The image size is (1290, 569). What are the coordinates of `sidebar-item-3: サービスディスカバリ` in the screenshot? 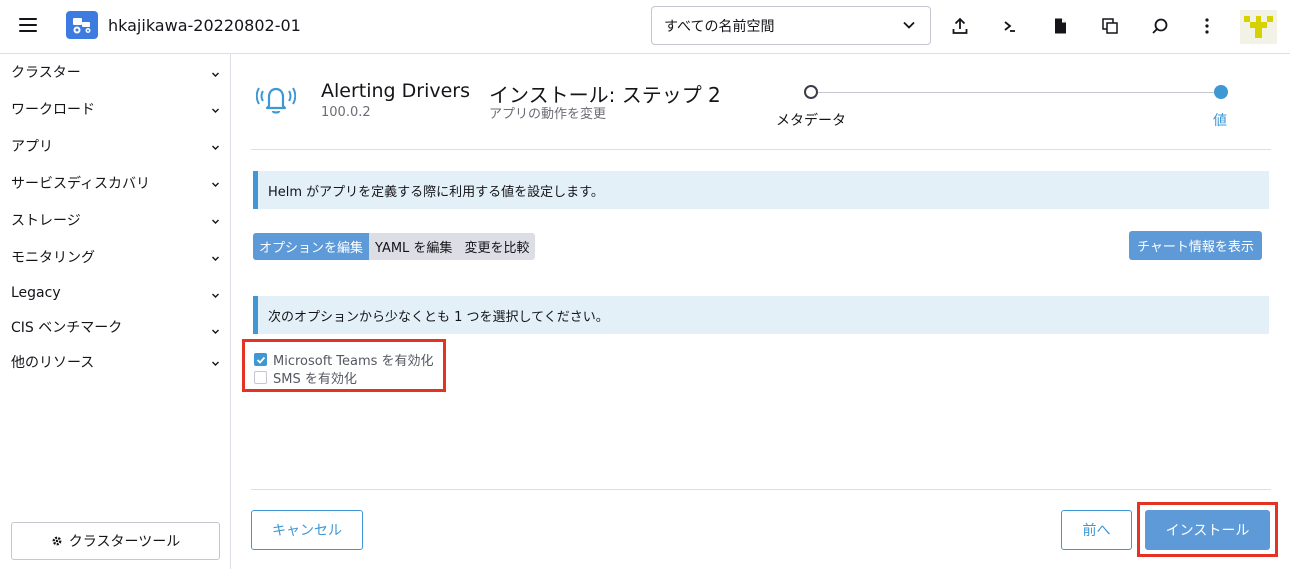 It's located at (115, 182).